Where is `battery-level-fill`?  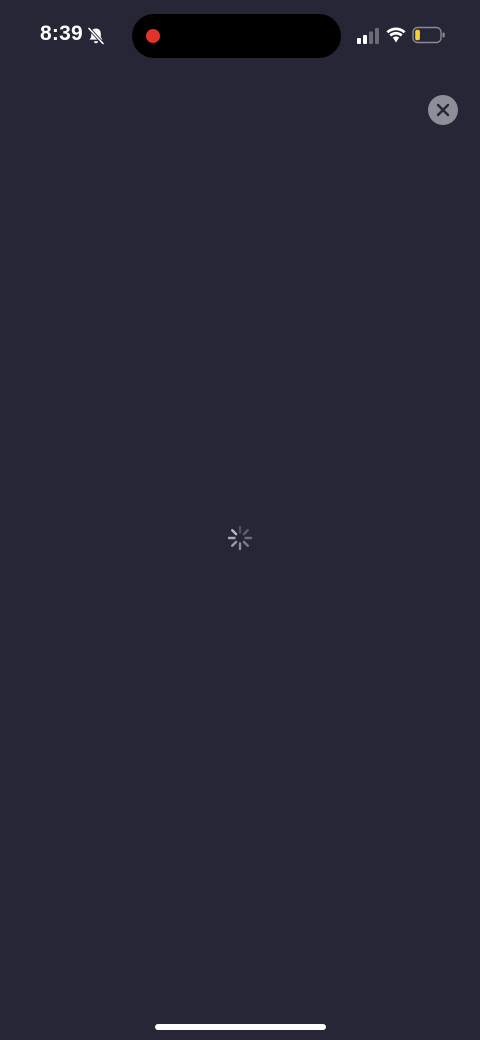 battery-level-fill is located at coordinates (417, 35).